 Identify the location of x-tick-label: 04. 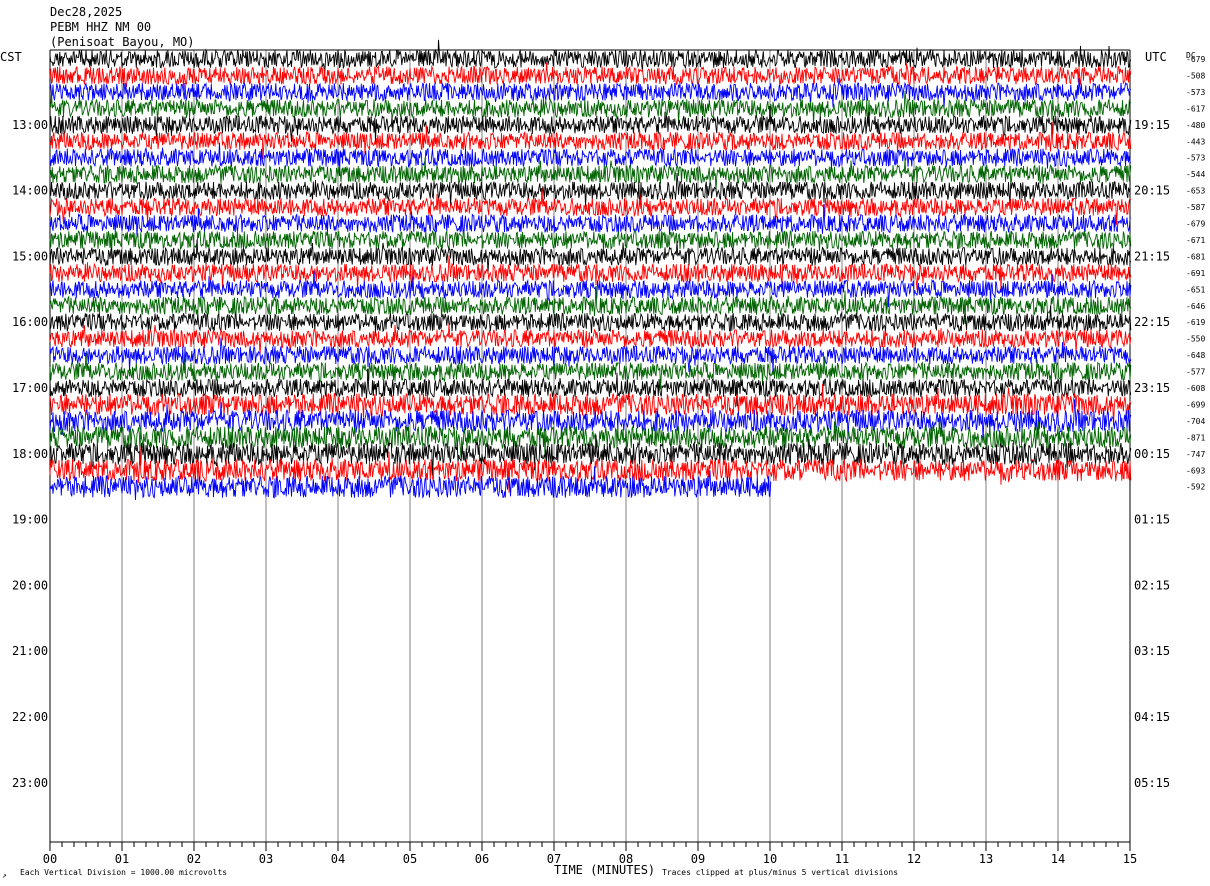
(338, 859).